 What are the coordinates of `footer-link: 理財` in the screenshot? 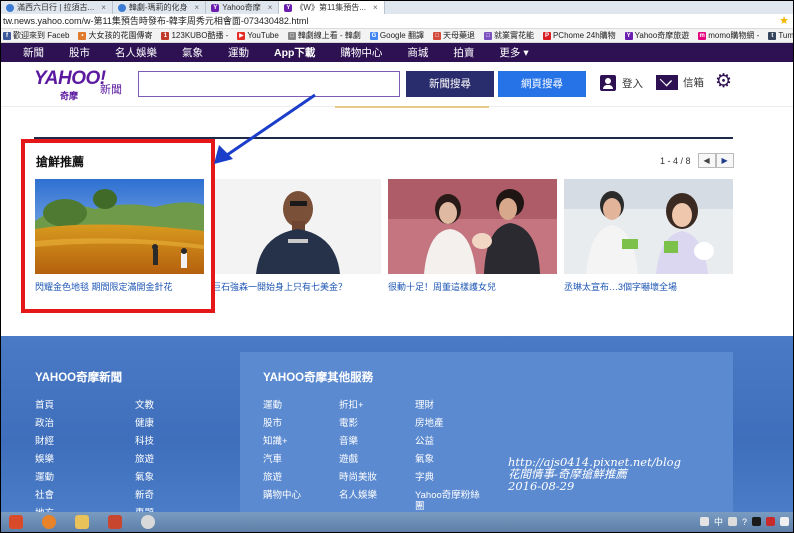 It's located at (424, 404).